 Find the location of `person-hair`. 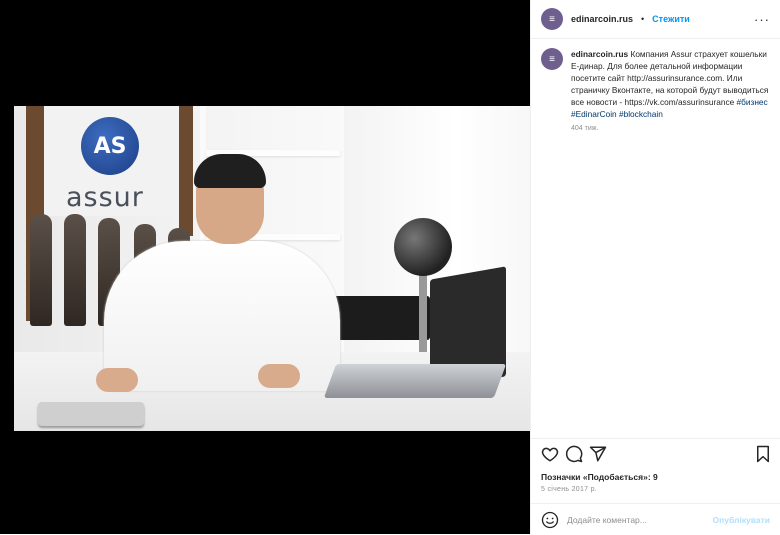

person-hair is located at coordinates (230, 171).